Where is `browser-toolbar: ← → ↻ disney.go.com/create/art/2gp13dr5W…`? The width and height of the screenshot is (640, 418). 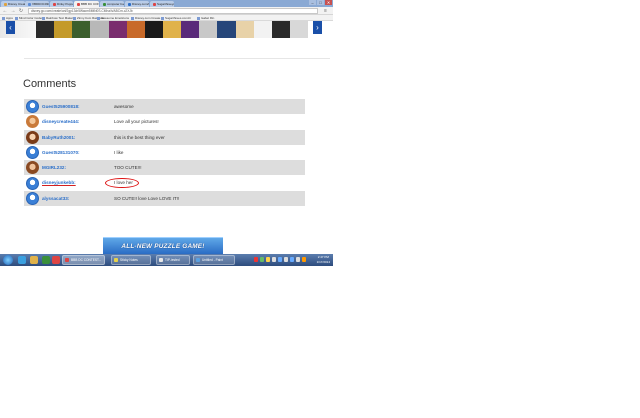 browser-toolbar: ← → ↻ disney.go.com/create/art/2gp13dr5W… is located at coordinates (166, 11).